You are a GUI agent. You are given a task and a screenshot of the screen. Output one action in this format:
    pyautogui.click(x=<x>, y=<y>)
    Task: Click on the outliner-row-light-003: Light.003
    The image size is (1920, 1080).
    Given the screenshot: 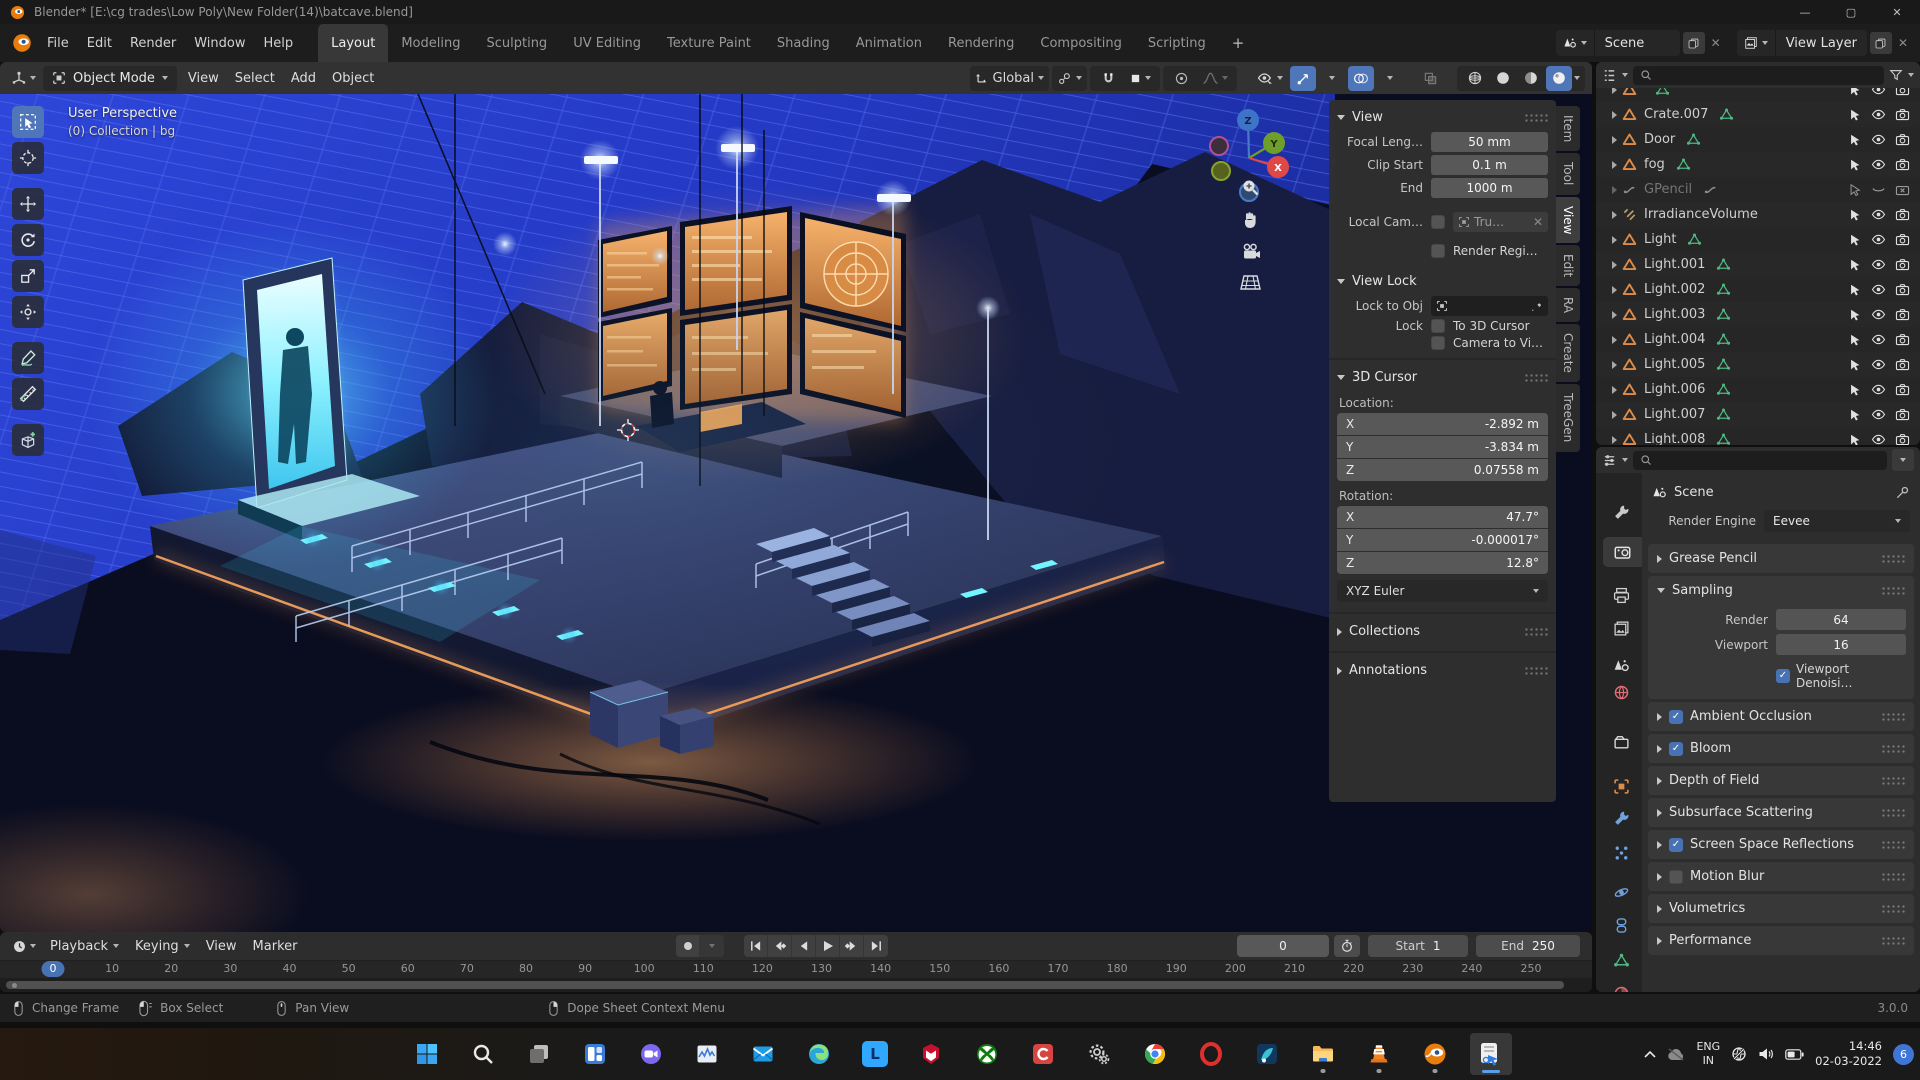 What is the action you would take?
    pyautogui.click(x=1758, y=314)
    